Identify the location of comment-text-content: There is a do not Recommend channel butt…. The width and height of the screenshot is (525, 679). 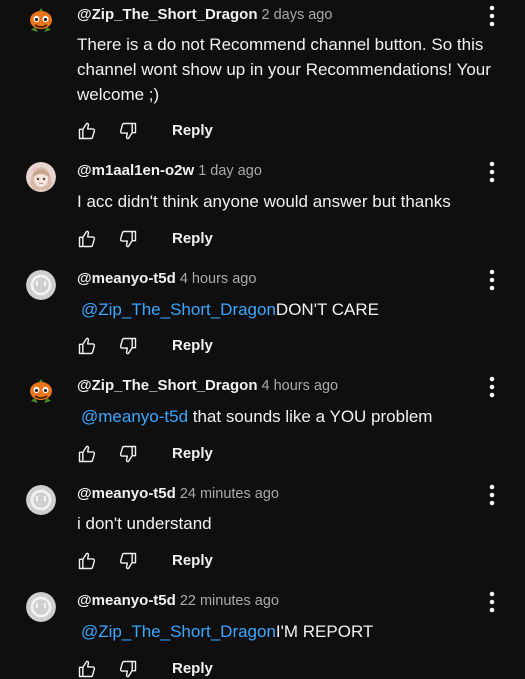
(284, 69).